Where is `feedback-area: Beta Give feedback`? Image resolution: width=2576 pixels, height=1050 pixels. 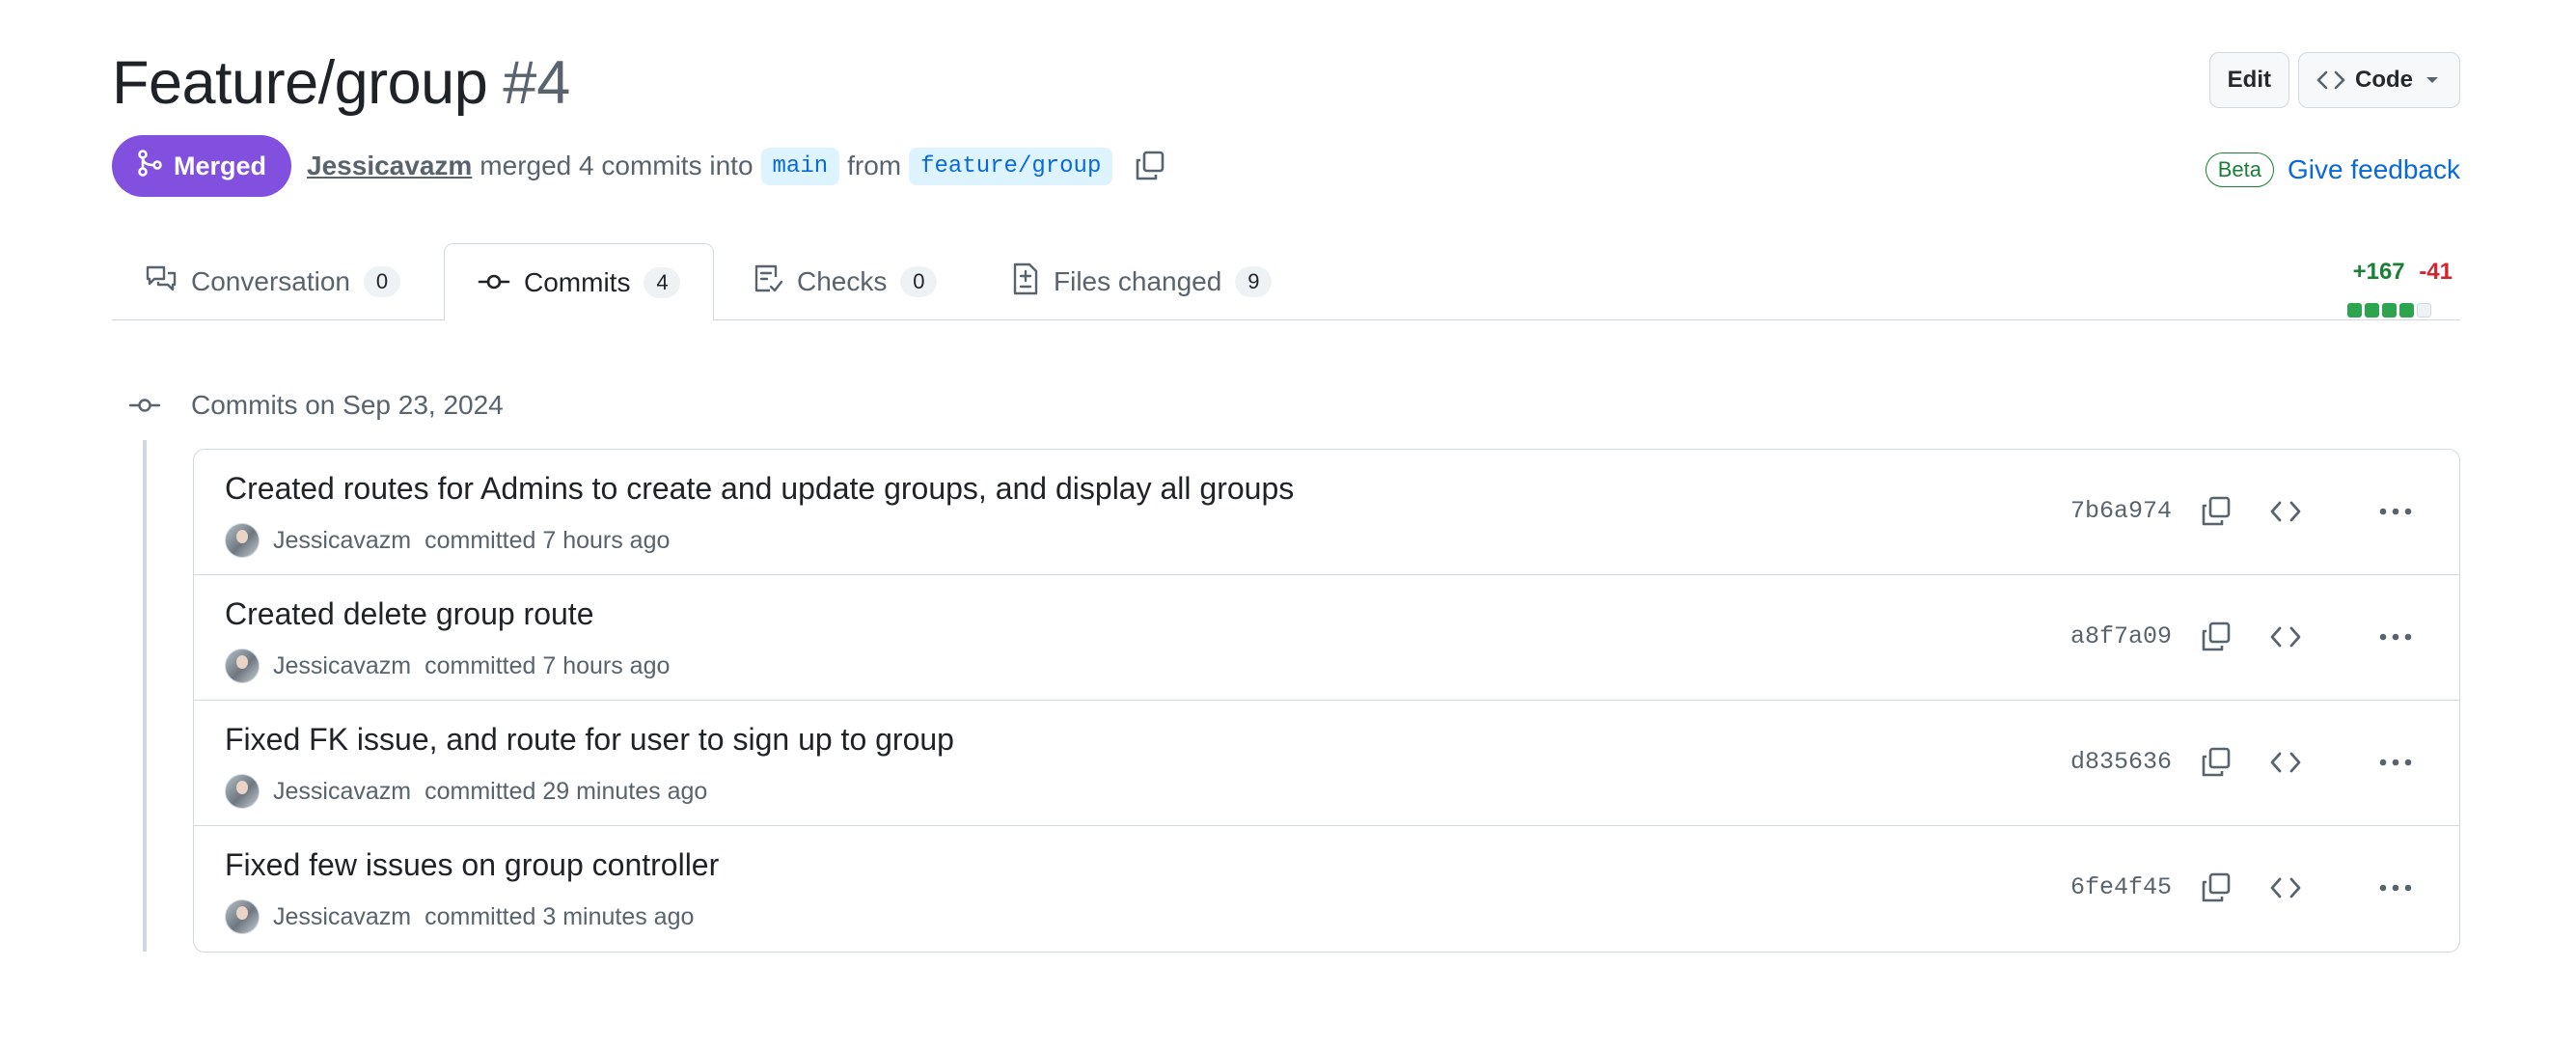 feedback-area: Beta Give feedback is located at coordinates (2333, 169).